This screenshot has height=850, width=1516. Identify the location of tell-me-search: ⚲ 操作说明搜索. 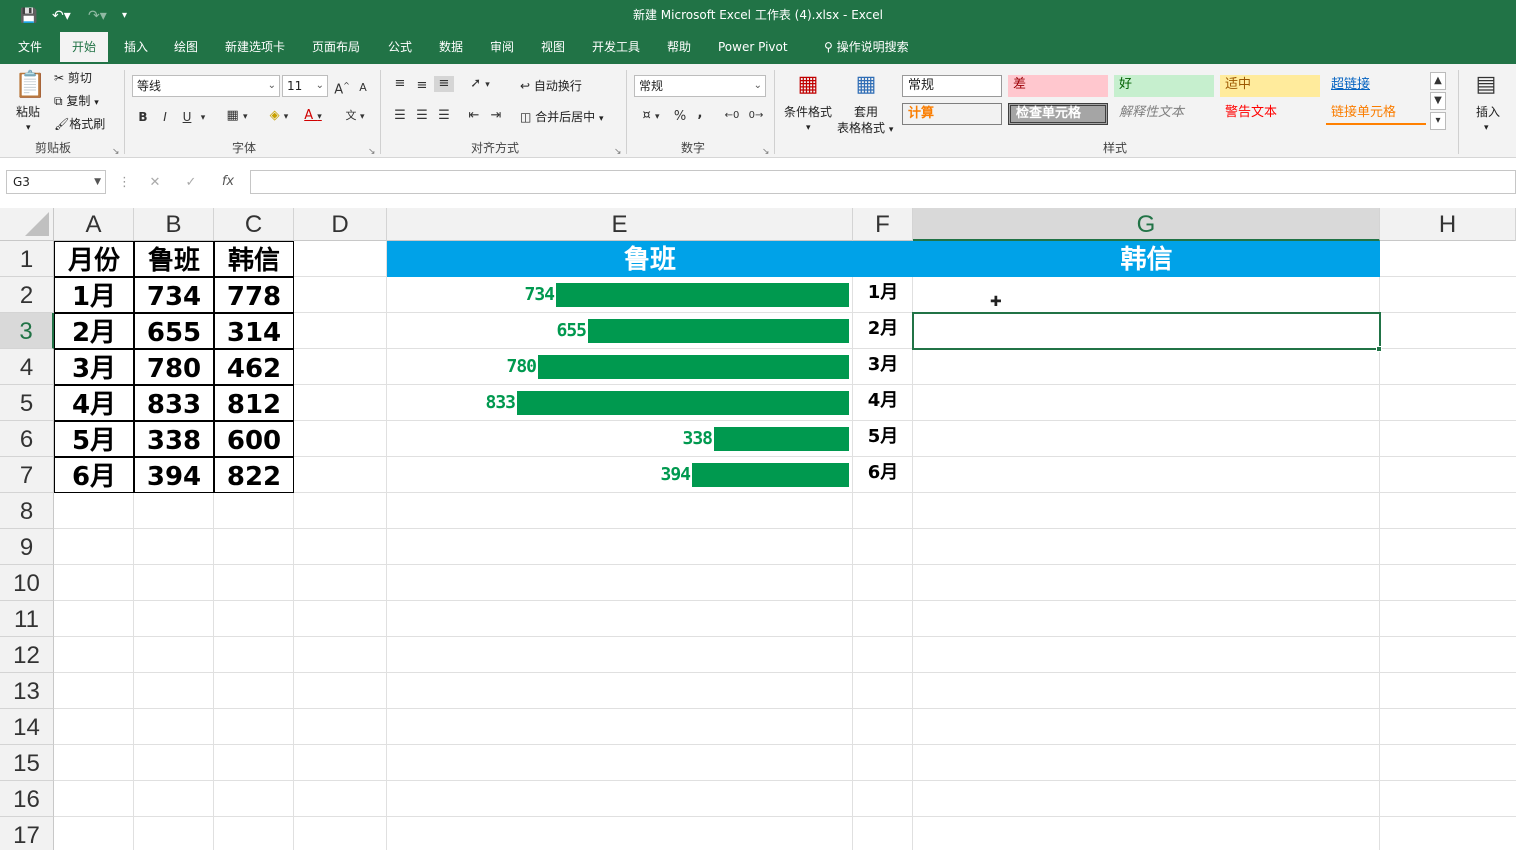
(866, 48).